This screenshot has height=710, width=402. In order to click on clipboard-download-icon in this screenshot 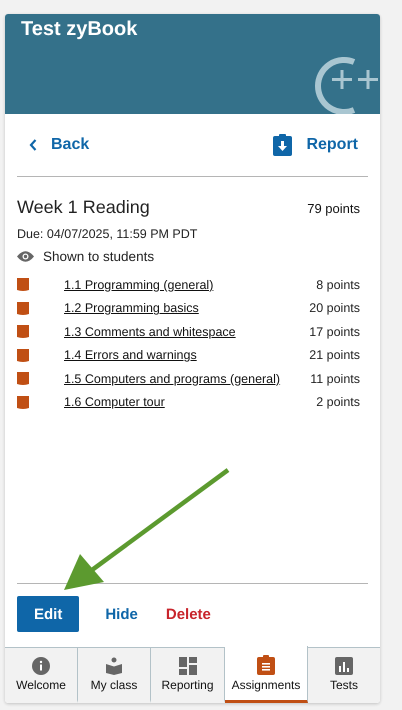, I will do `click(282, 145)`.